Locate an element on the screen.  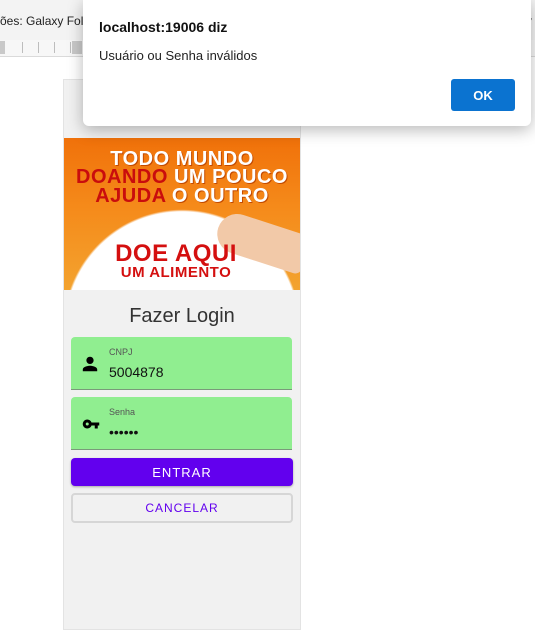
banner-line-3-red: AJUDA is located at coordinates (130, 196).